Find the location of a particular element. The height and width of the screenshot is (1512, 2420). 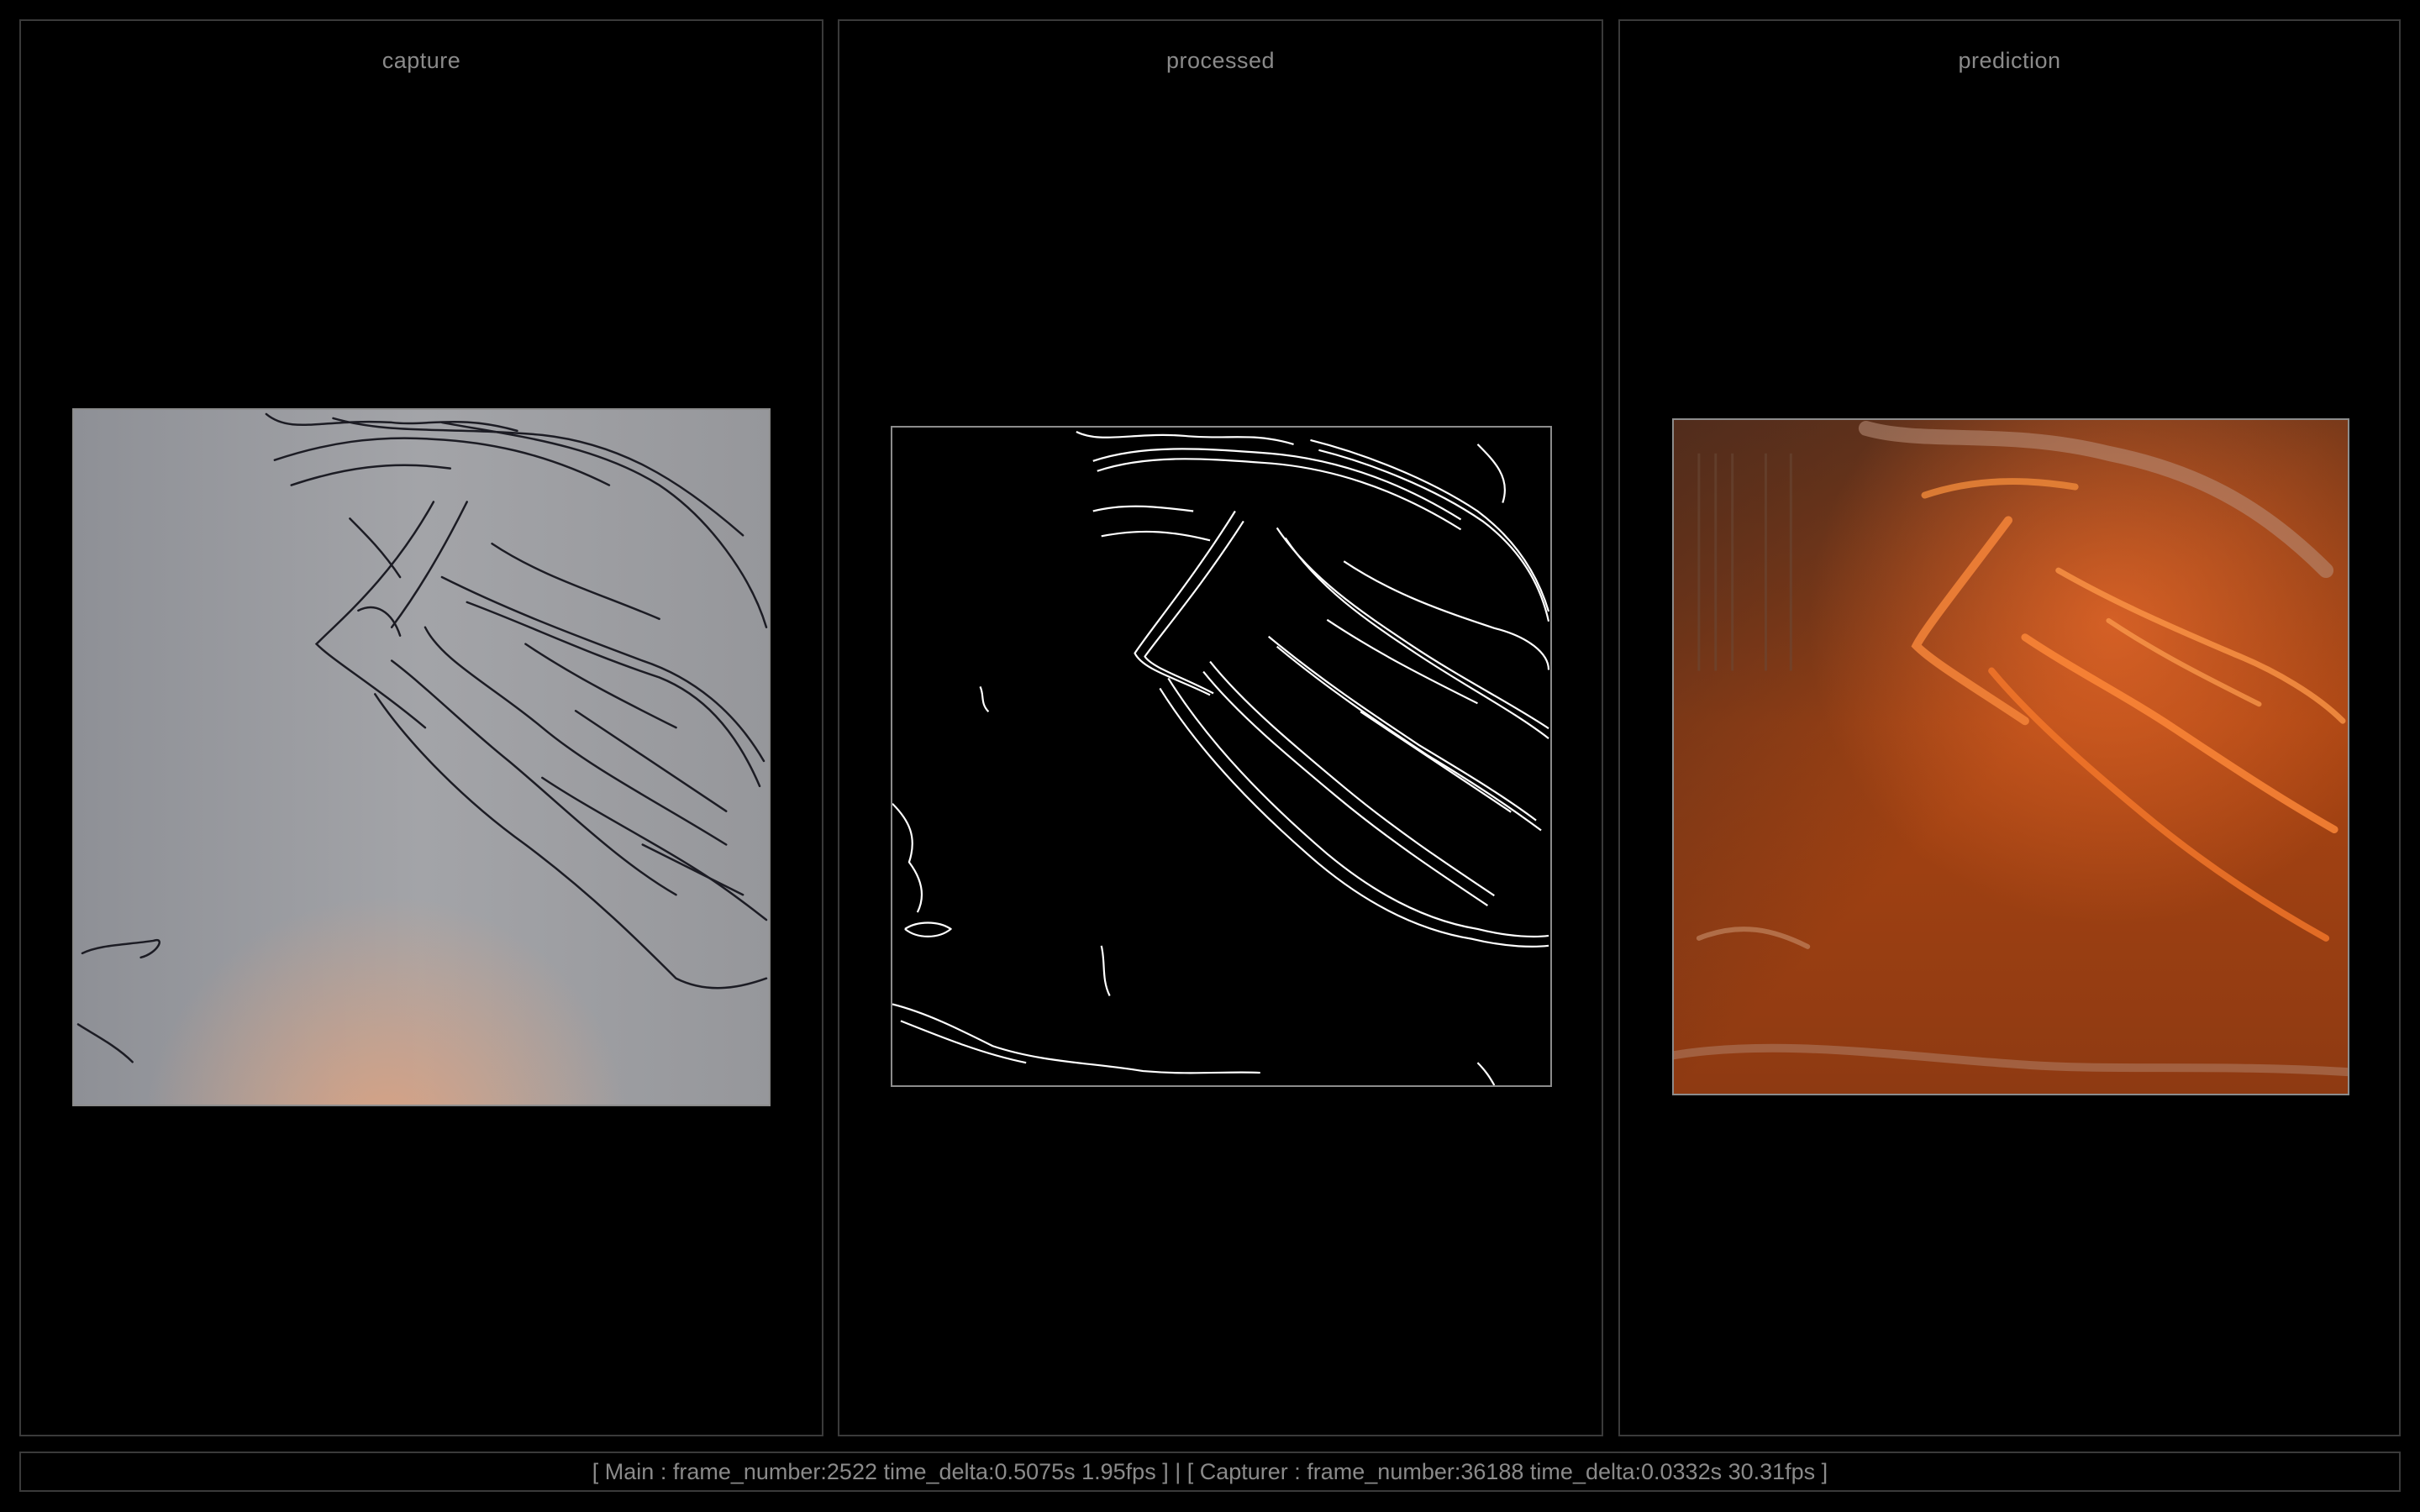

processed-title: processed is located at coordinates (1221, 60).